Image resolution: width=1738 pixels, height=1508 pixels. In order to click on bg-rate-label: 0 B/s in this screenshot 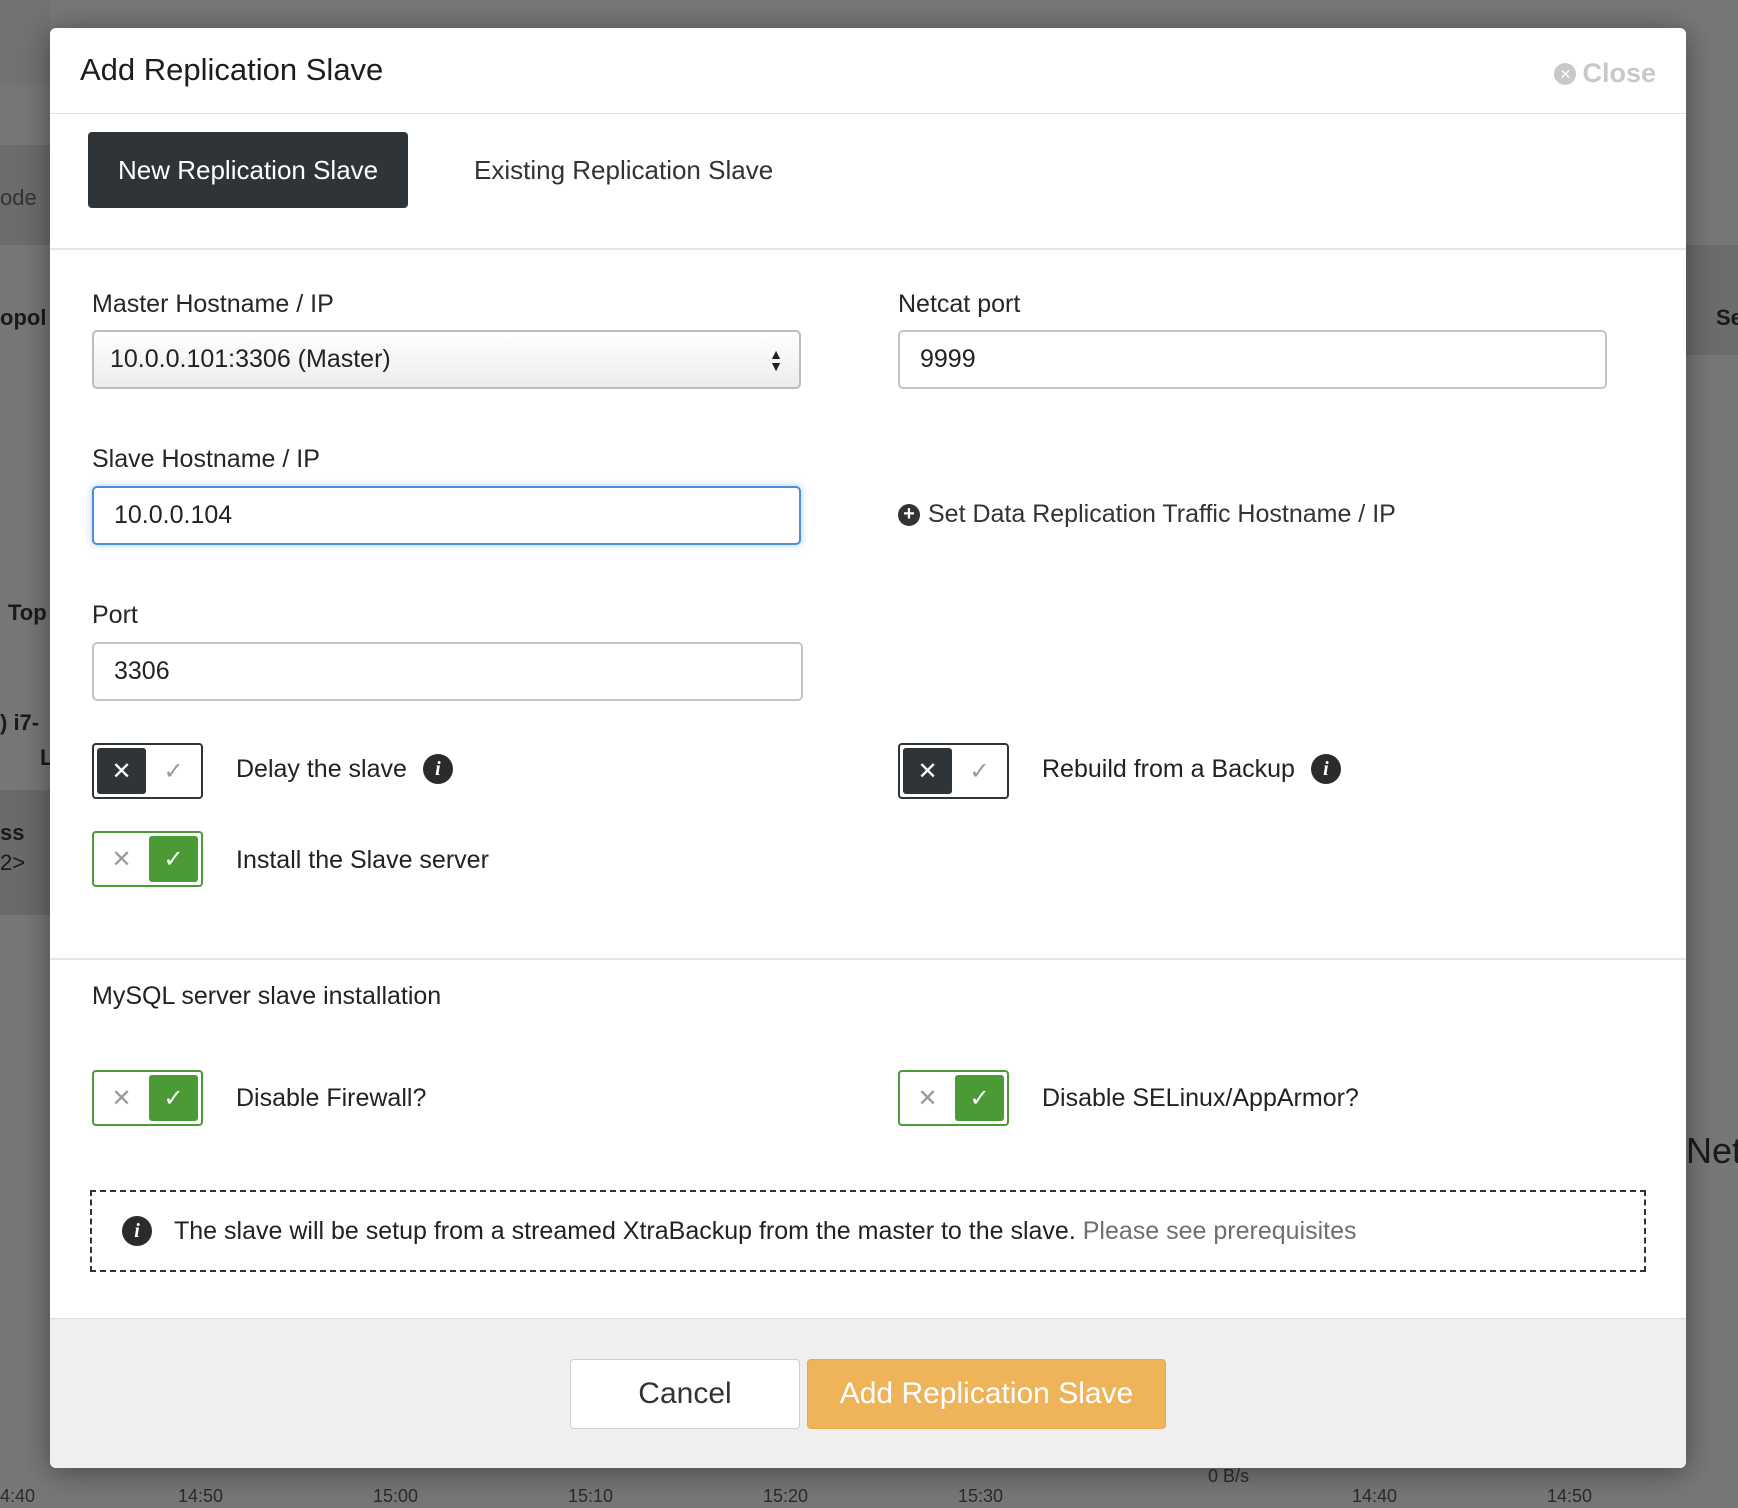, I will do `click(1229, 1476)`.